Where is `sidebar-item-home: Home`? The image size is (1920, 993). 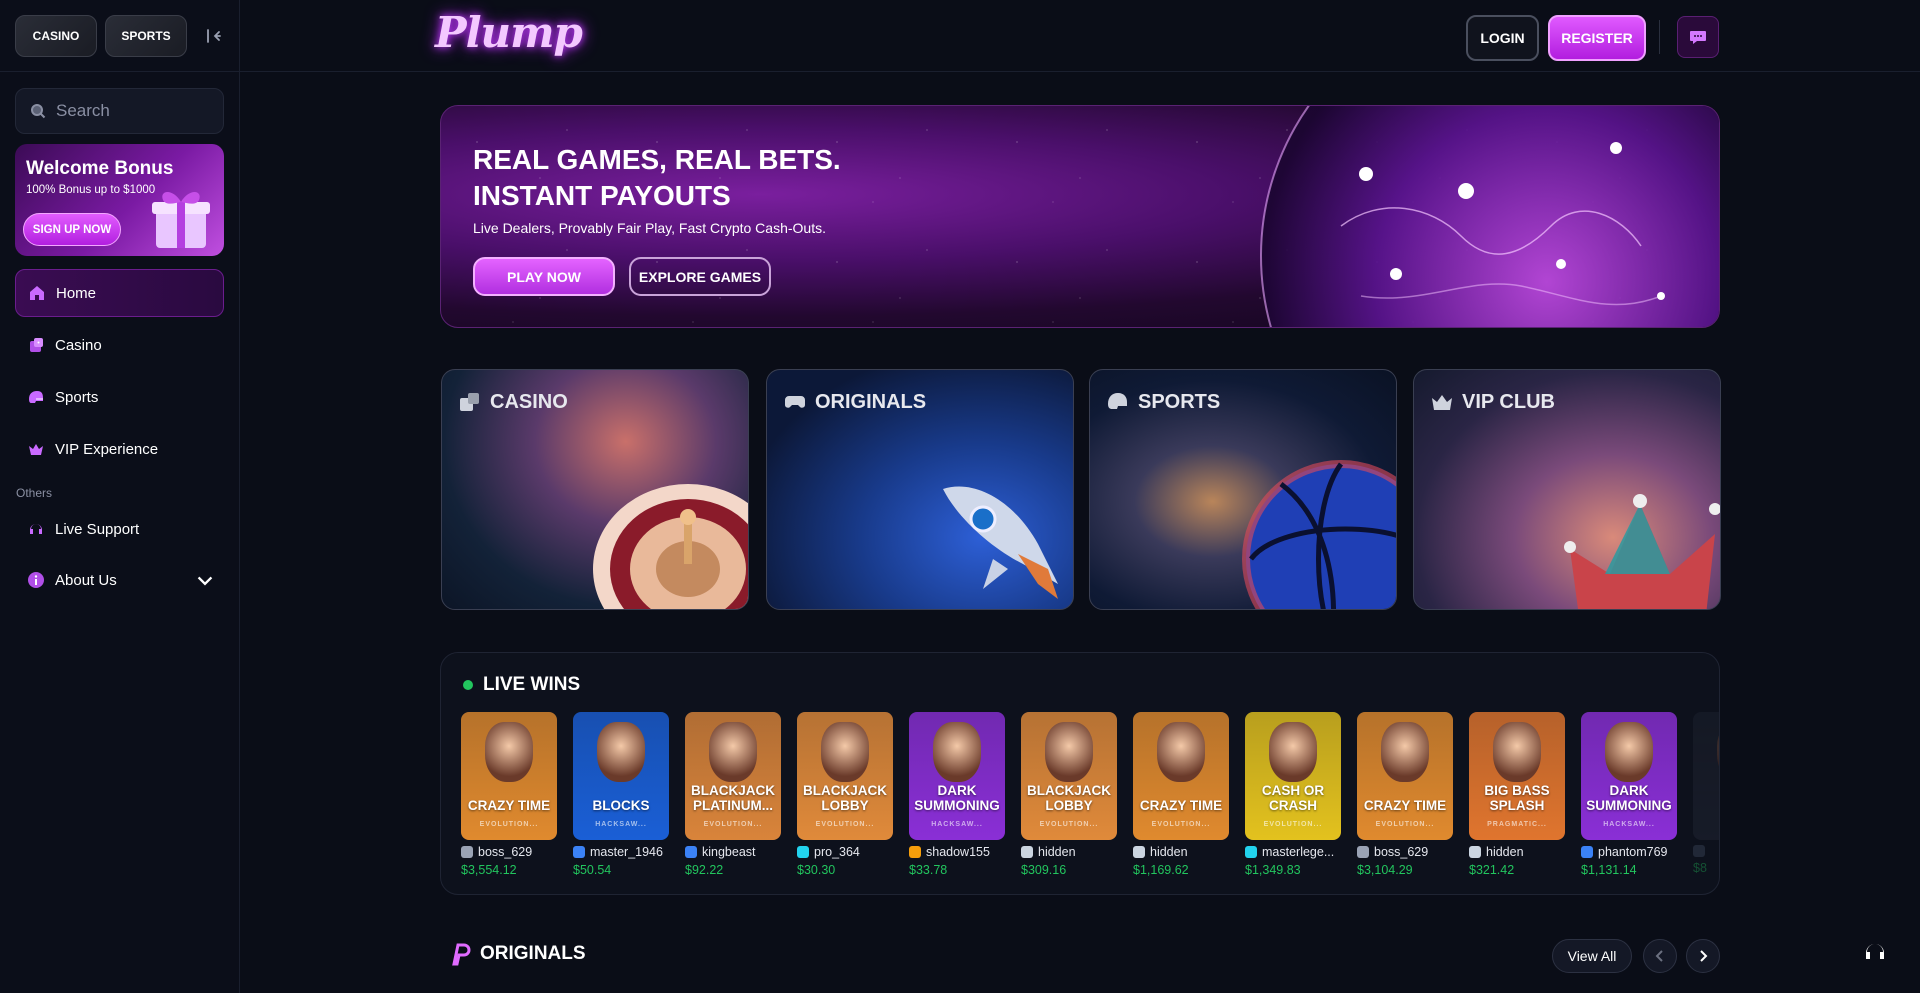
sidebar-item-home: Home is located at coordinates (119, 293).